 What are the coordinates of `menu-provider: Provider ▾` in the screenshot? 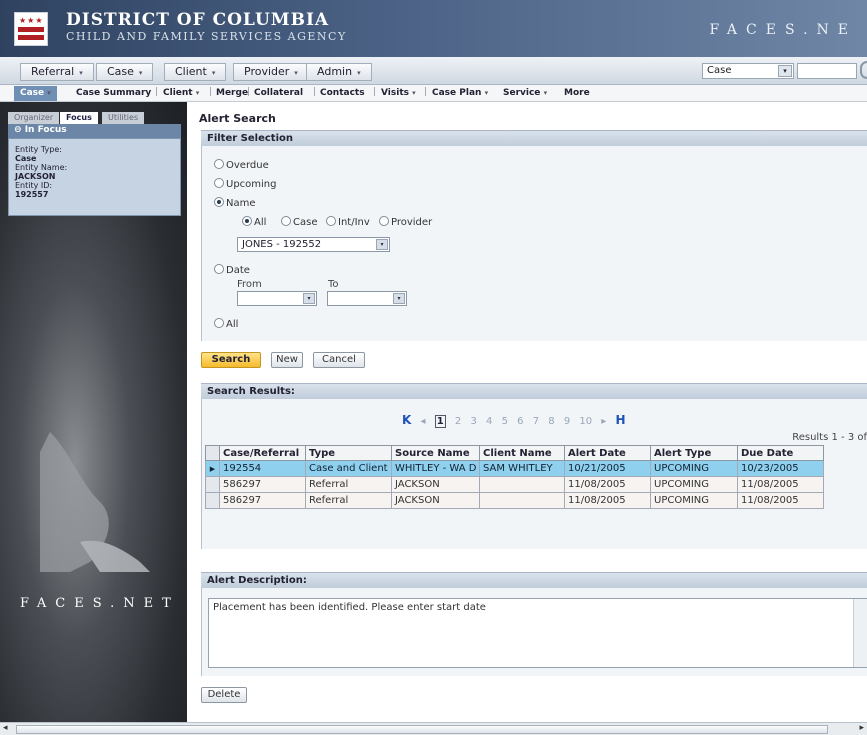 It's located at (271, 72).